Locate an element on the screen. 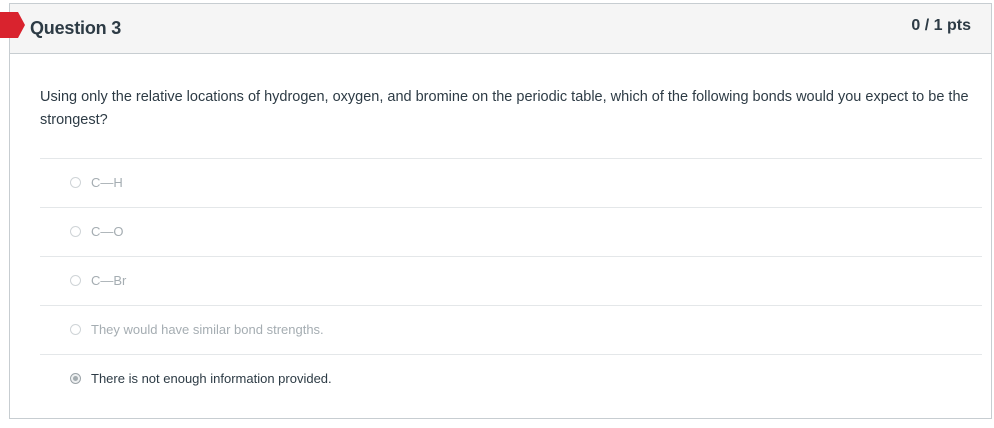  answer-option-1: C—H is located at coordinates (511, 182).